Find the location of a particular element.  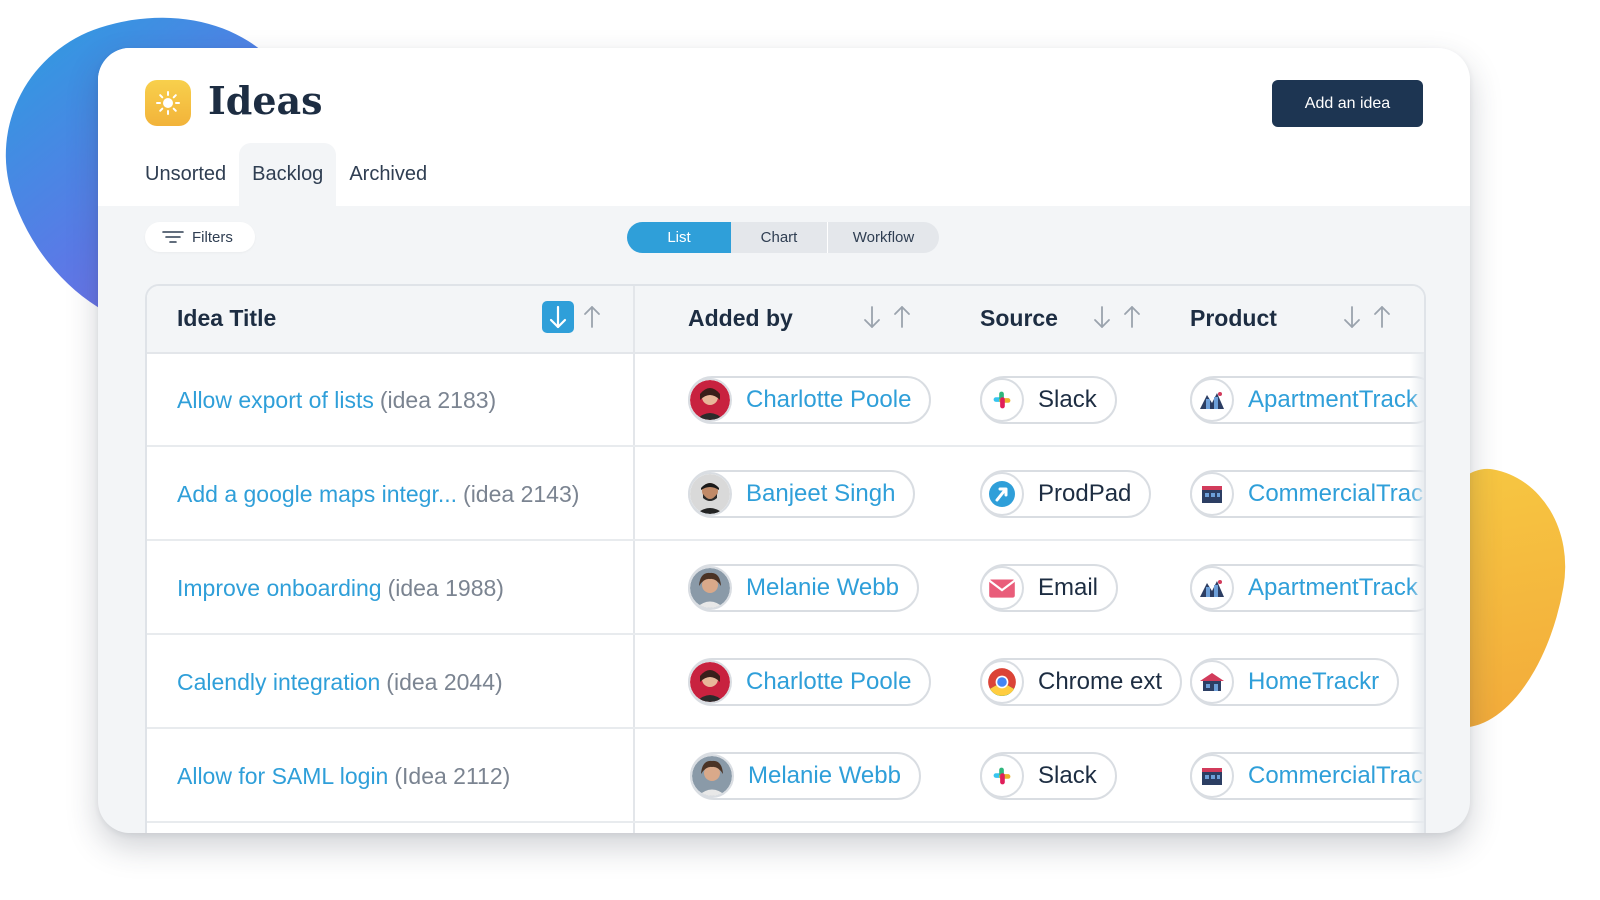

table-header: Idea Title Added by Source Product is located at coordinates (785, 320).